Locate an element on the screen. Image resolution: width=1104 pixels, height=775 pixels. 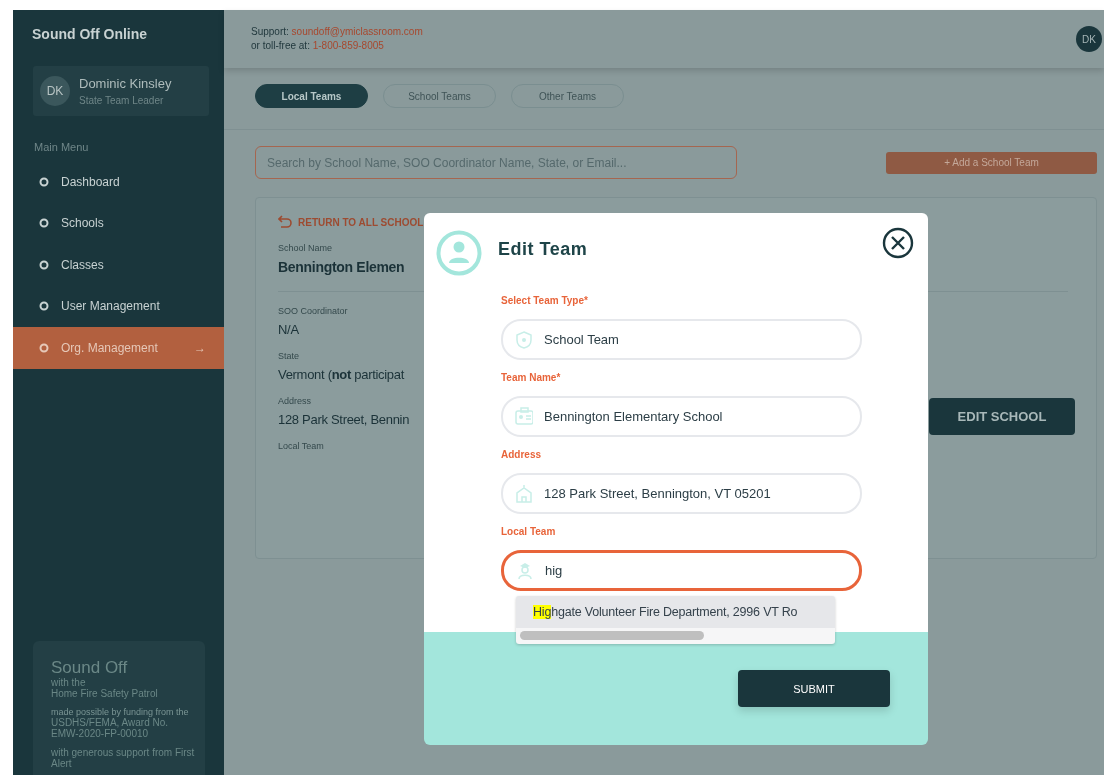
return-icon is located at coordinates (285, 222).